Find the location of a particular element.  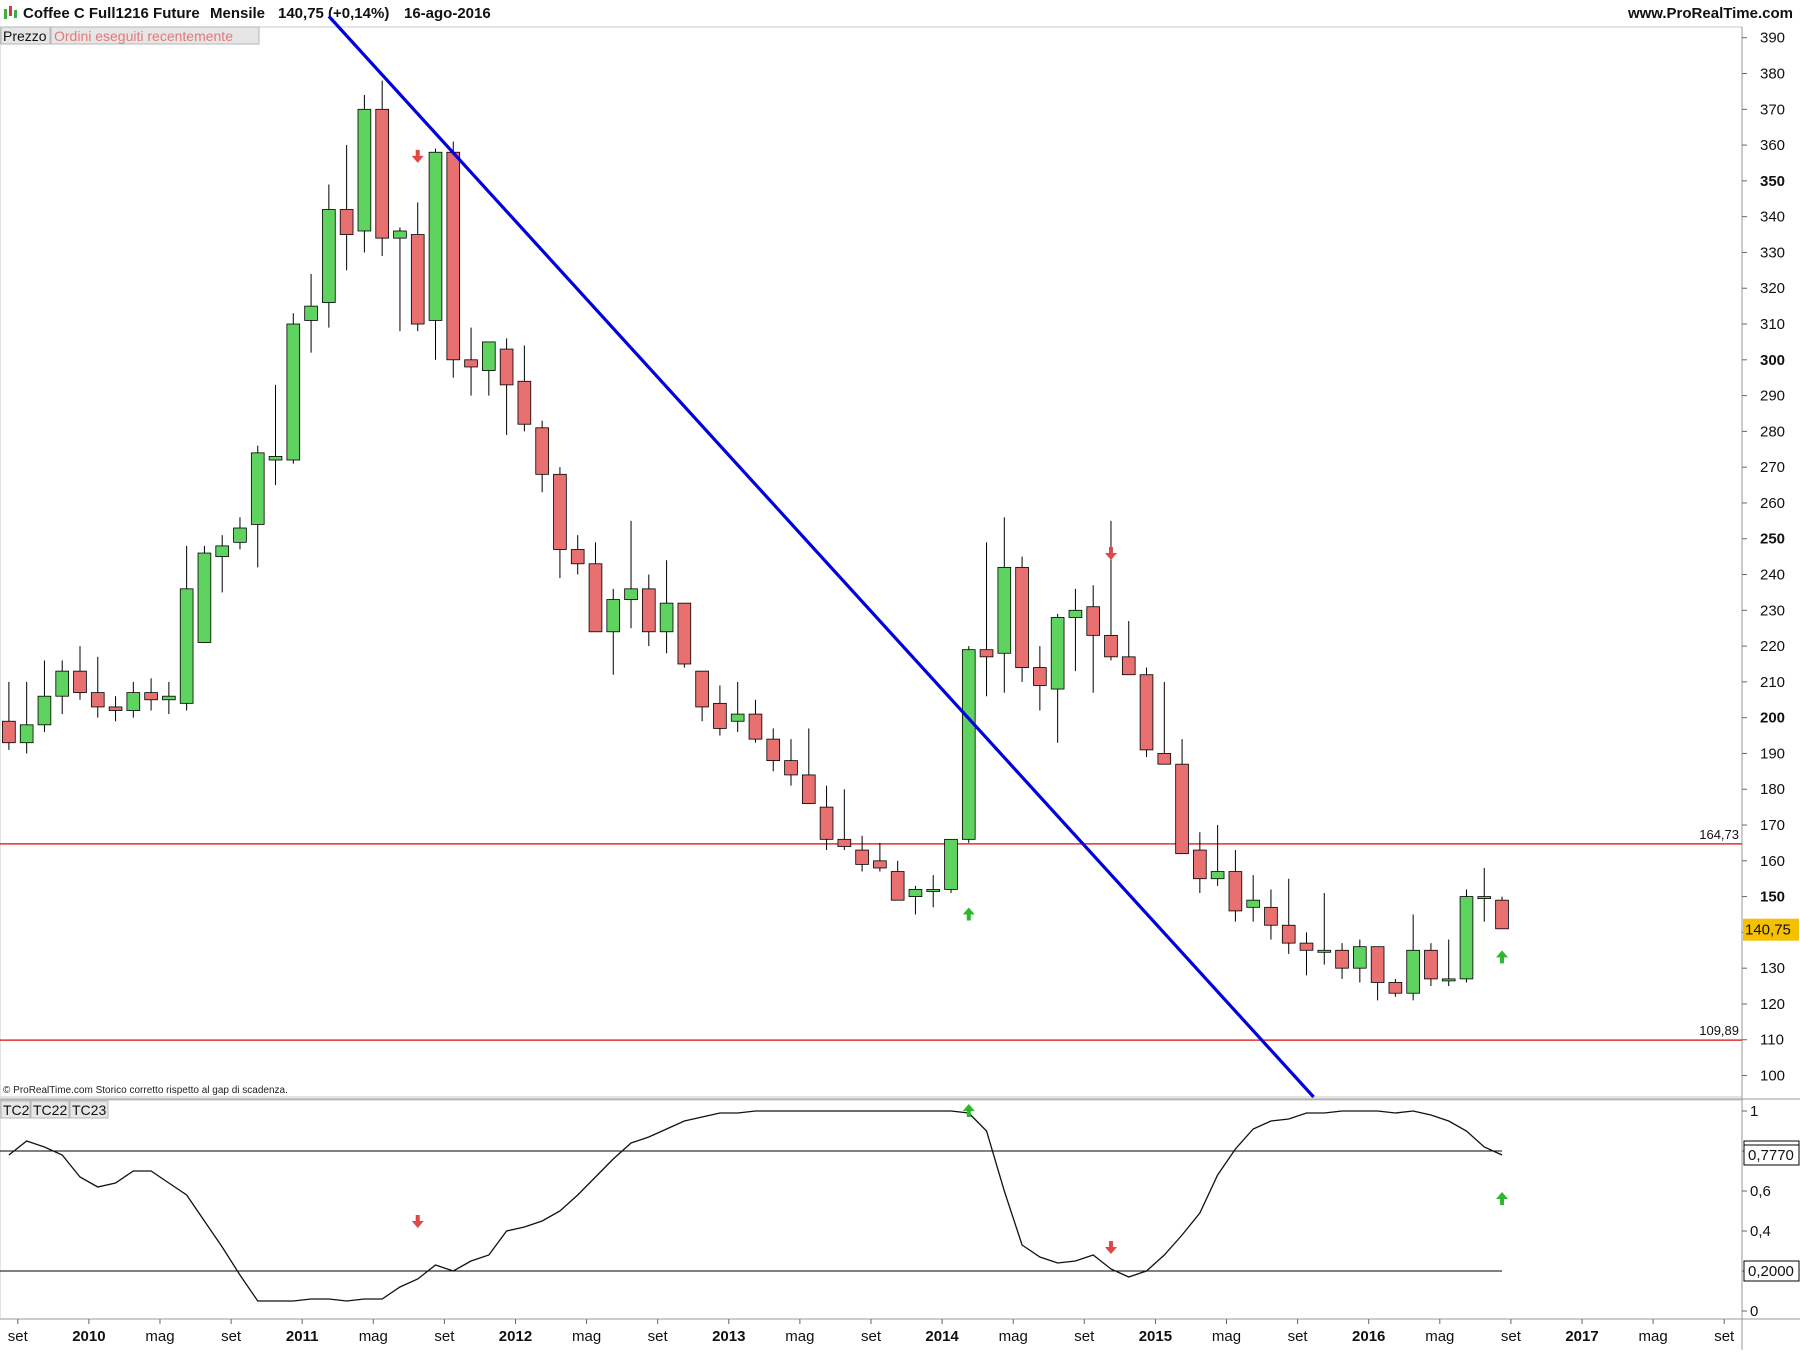

tag-tc22: TC22 is located at coordinates (50, 1109).